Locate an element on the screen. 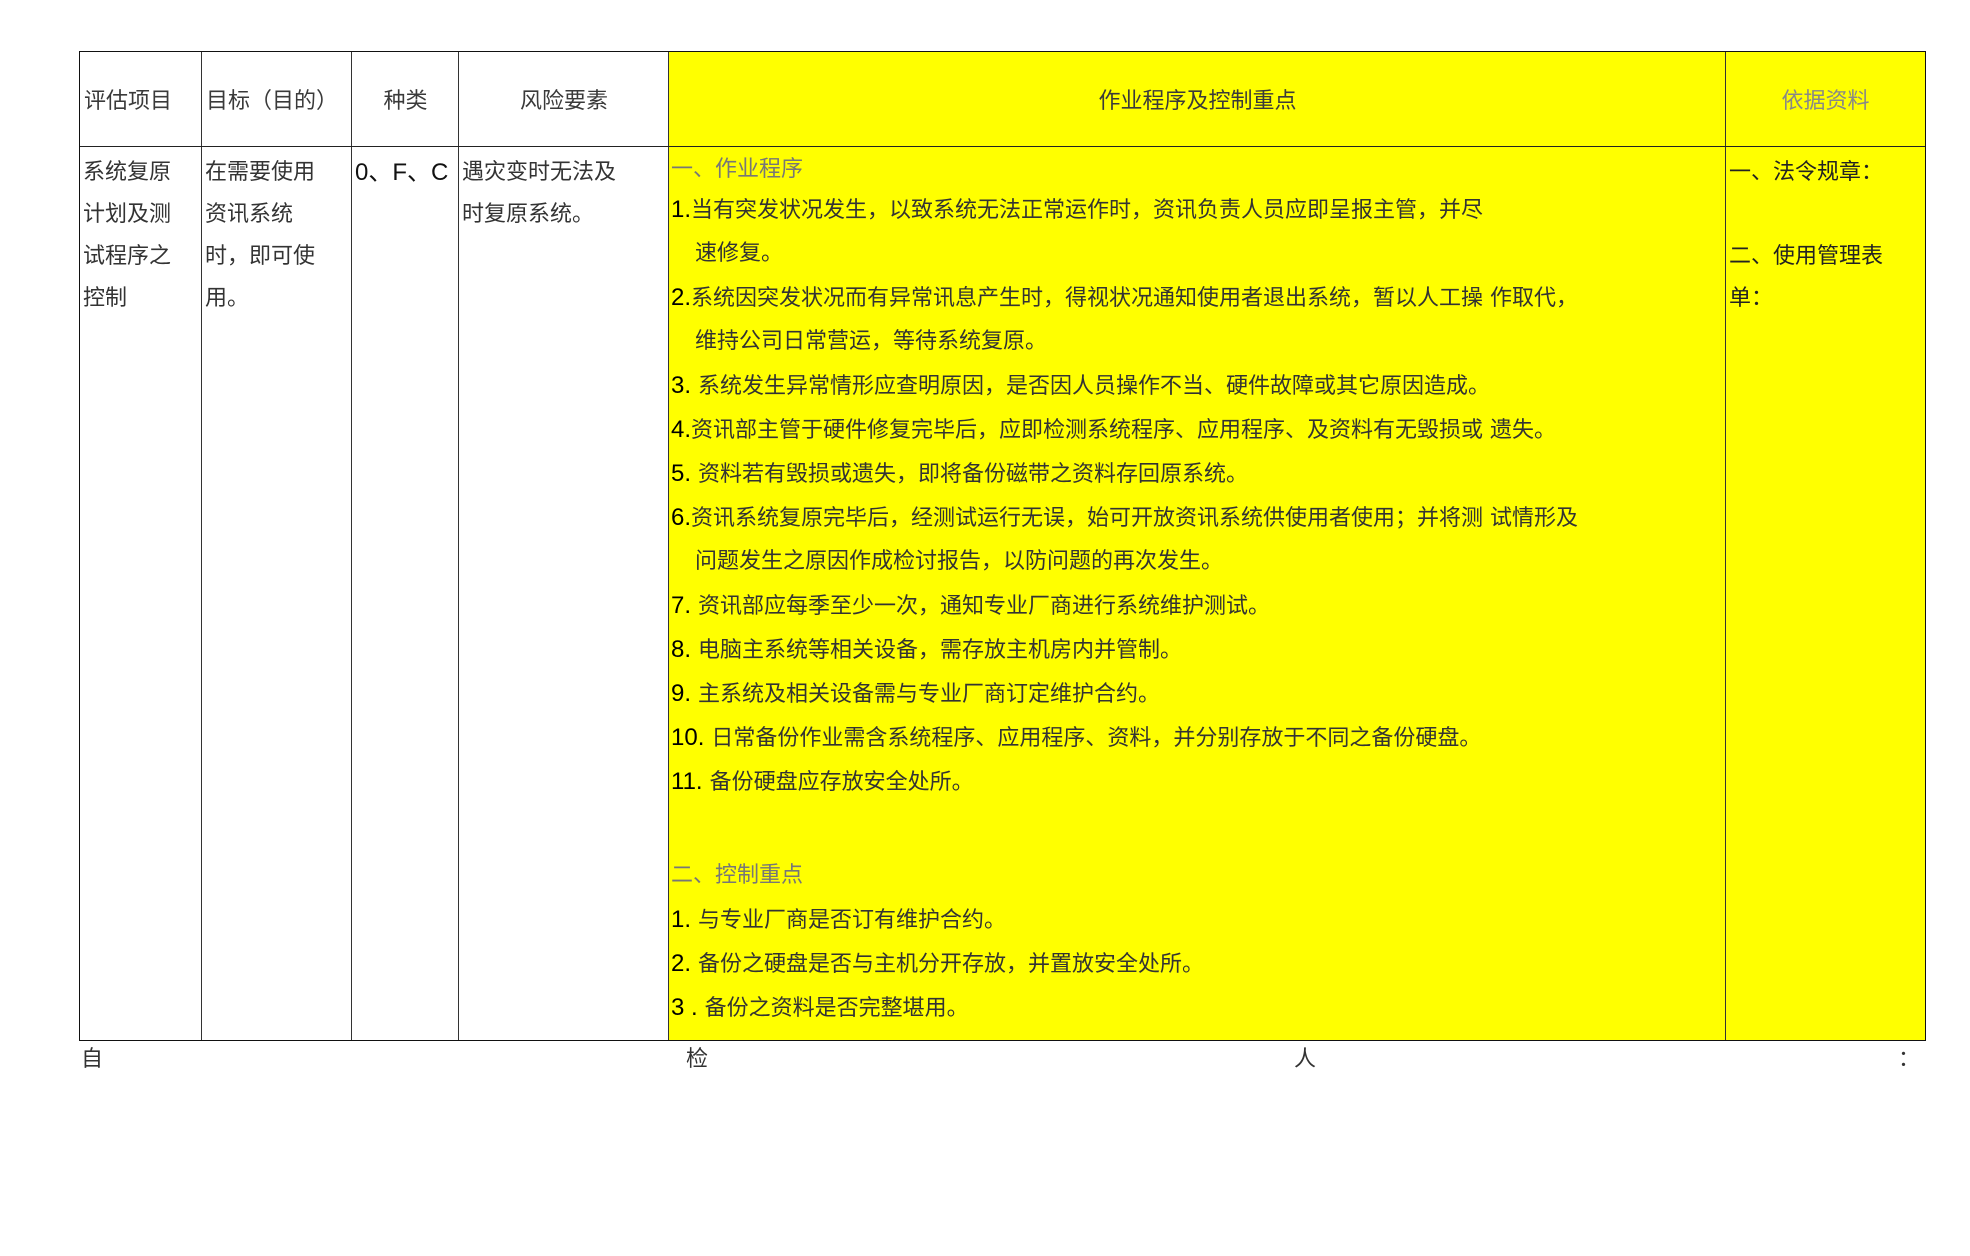  cell-item-line: 系统复原 is located at coordinates (127, 172).